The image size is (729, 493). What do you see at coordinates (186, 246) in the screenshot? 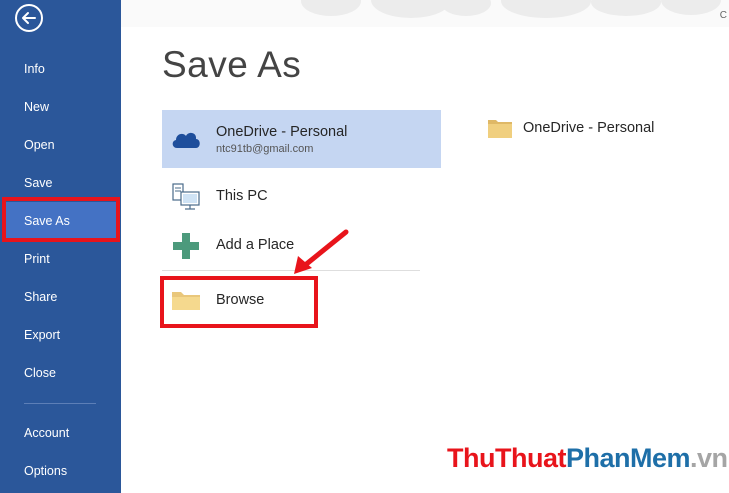
I see `plus-icon` at bounding box center [186, 246].